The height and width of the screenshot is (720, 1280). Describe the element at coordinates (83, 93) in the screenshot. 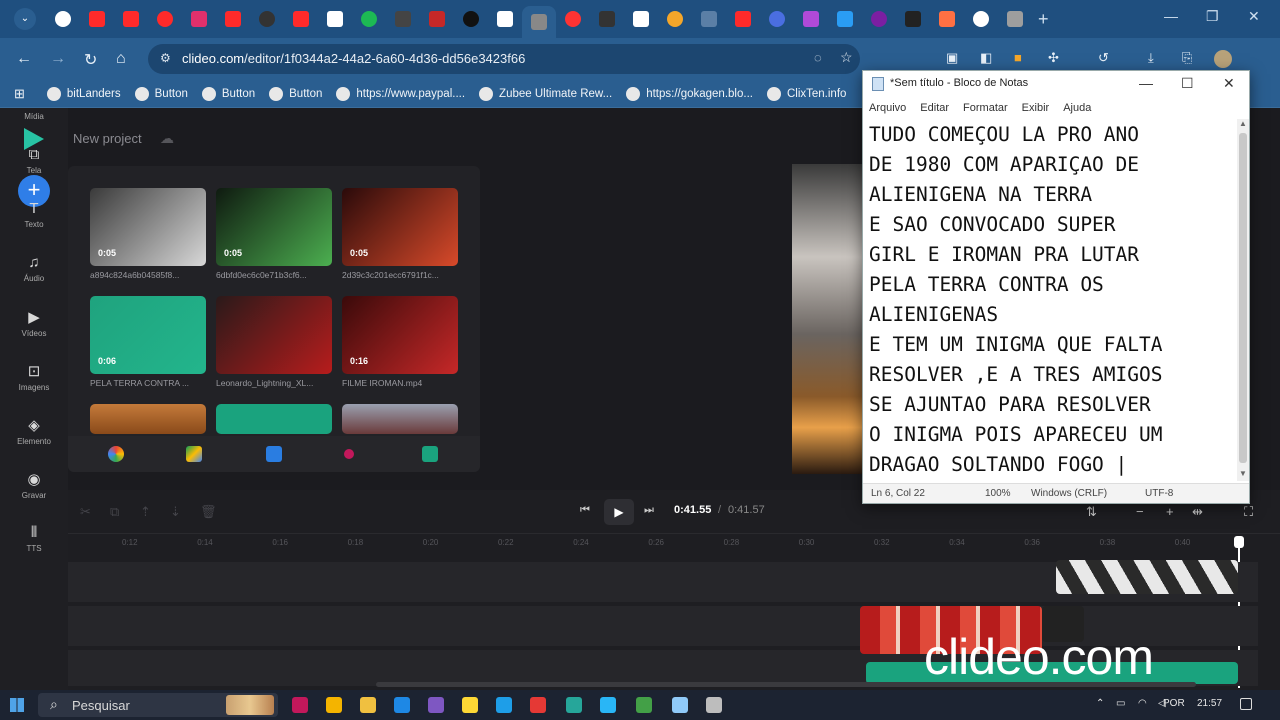

I see `bookmark-item: bitLanders` at that location.